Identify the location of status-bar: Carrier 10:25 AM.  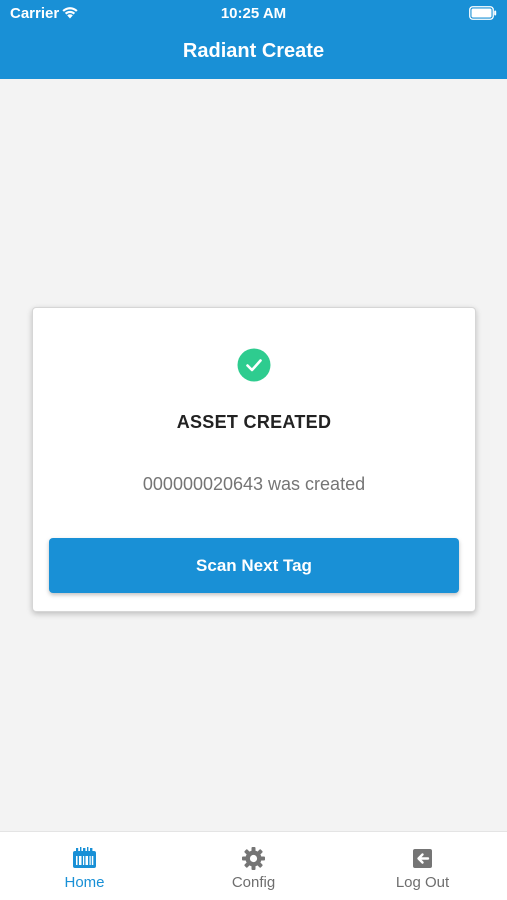
(253, 14).